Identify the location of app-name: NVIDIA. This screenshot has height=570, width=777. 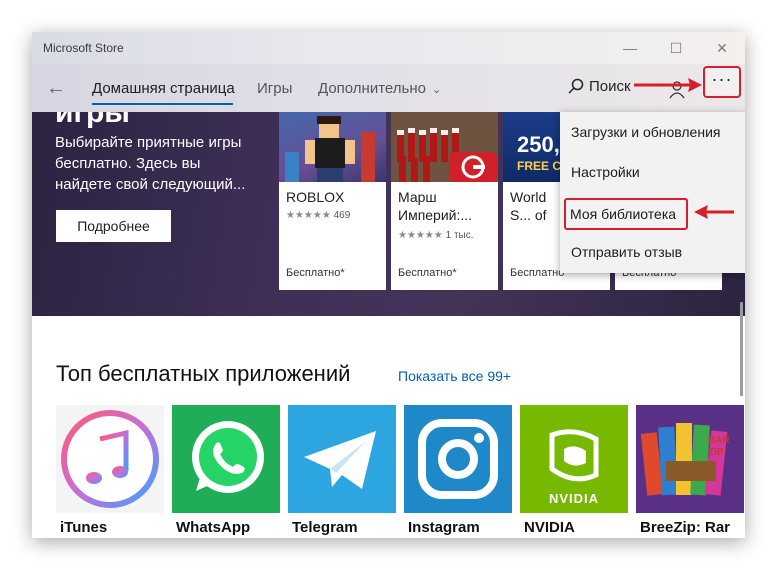
(549, 527).